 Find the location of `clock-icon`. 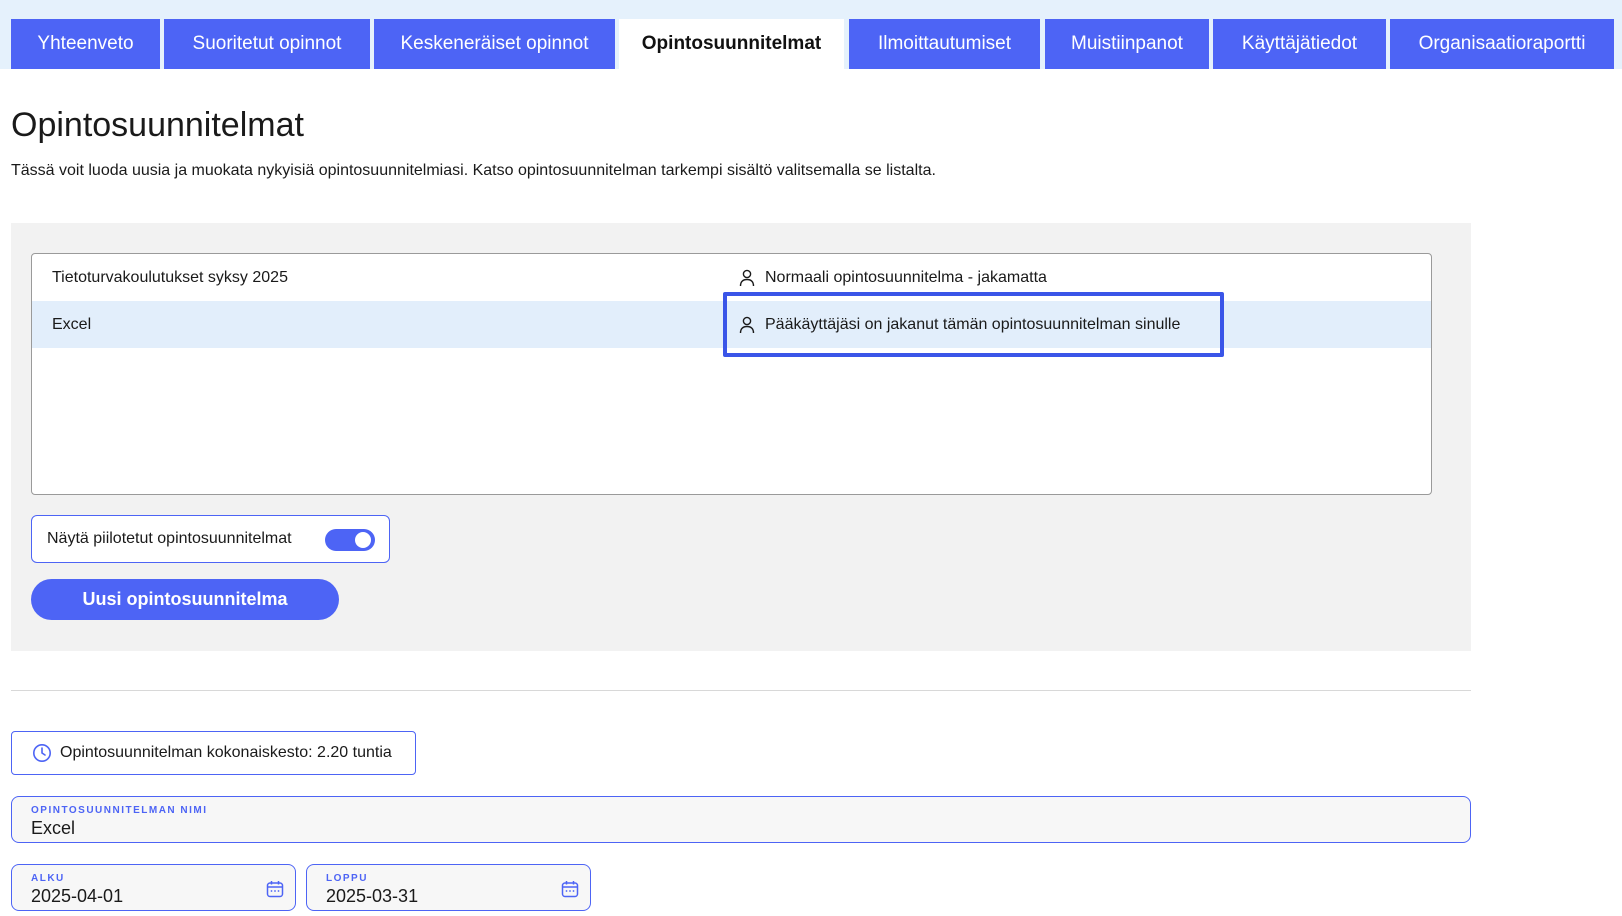

clock-icon is located at coordinates (42, 753).